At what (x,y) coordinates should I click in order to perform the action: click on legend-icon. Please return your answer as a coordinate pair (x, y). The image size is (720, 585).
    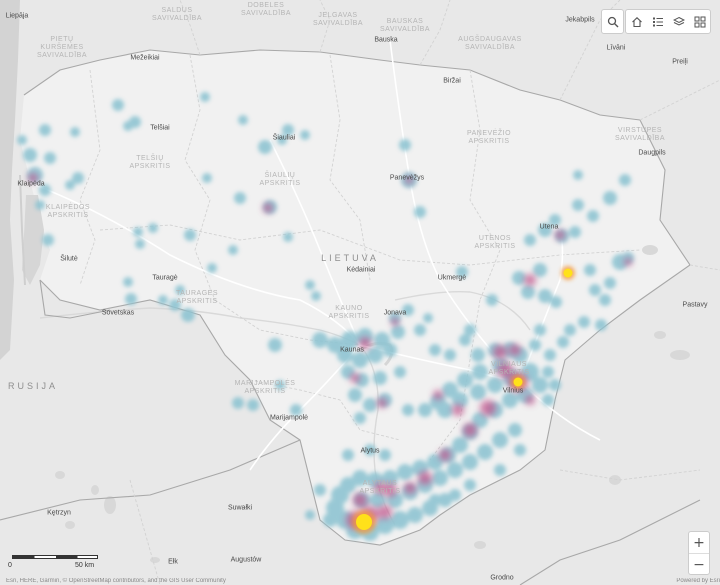
    Looking at the image, I should click on (657, 21).